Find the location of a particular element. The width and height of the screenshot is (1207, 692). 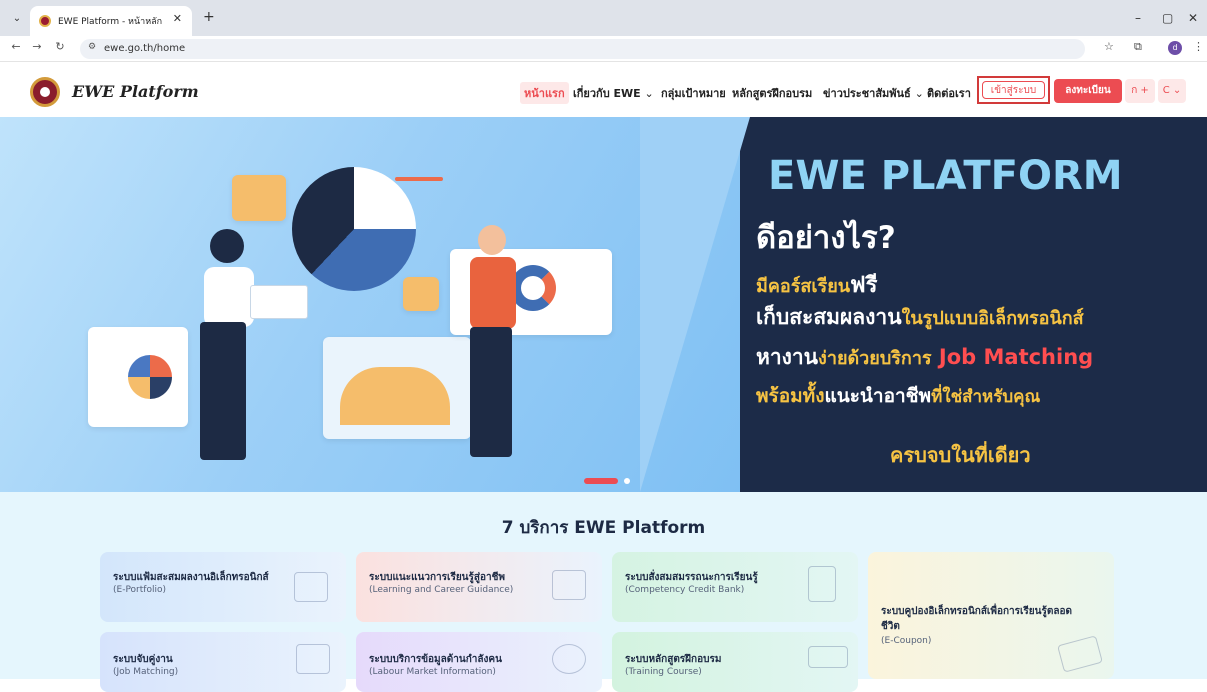

service-card-training-course: ระบบหลักสูตรฝึกอบรม (Training Course) is located at coordinates (735, 662).